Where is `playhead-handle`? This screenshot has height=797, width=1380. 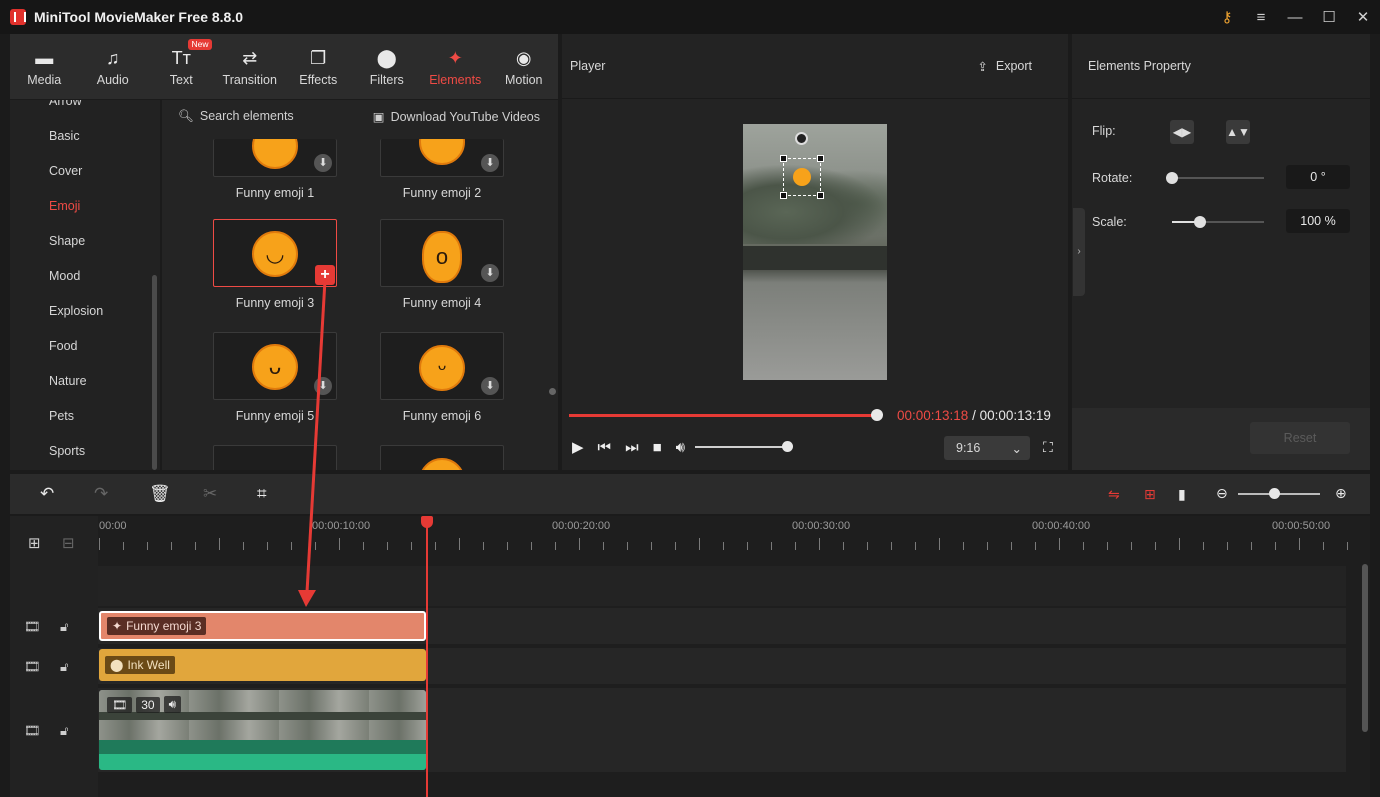 playhead-handle is located at coordinates (427, 522).